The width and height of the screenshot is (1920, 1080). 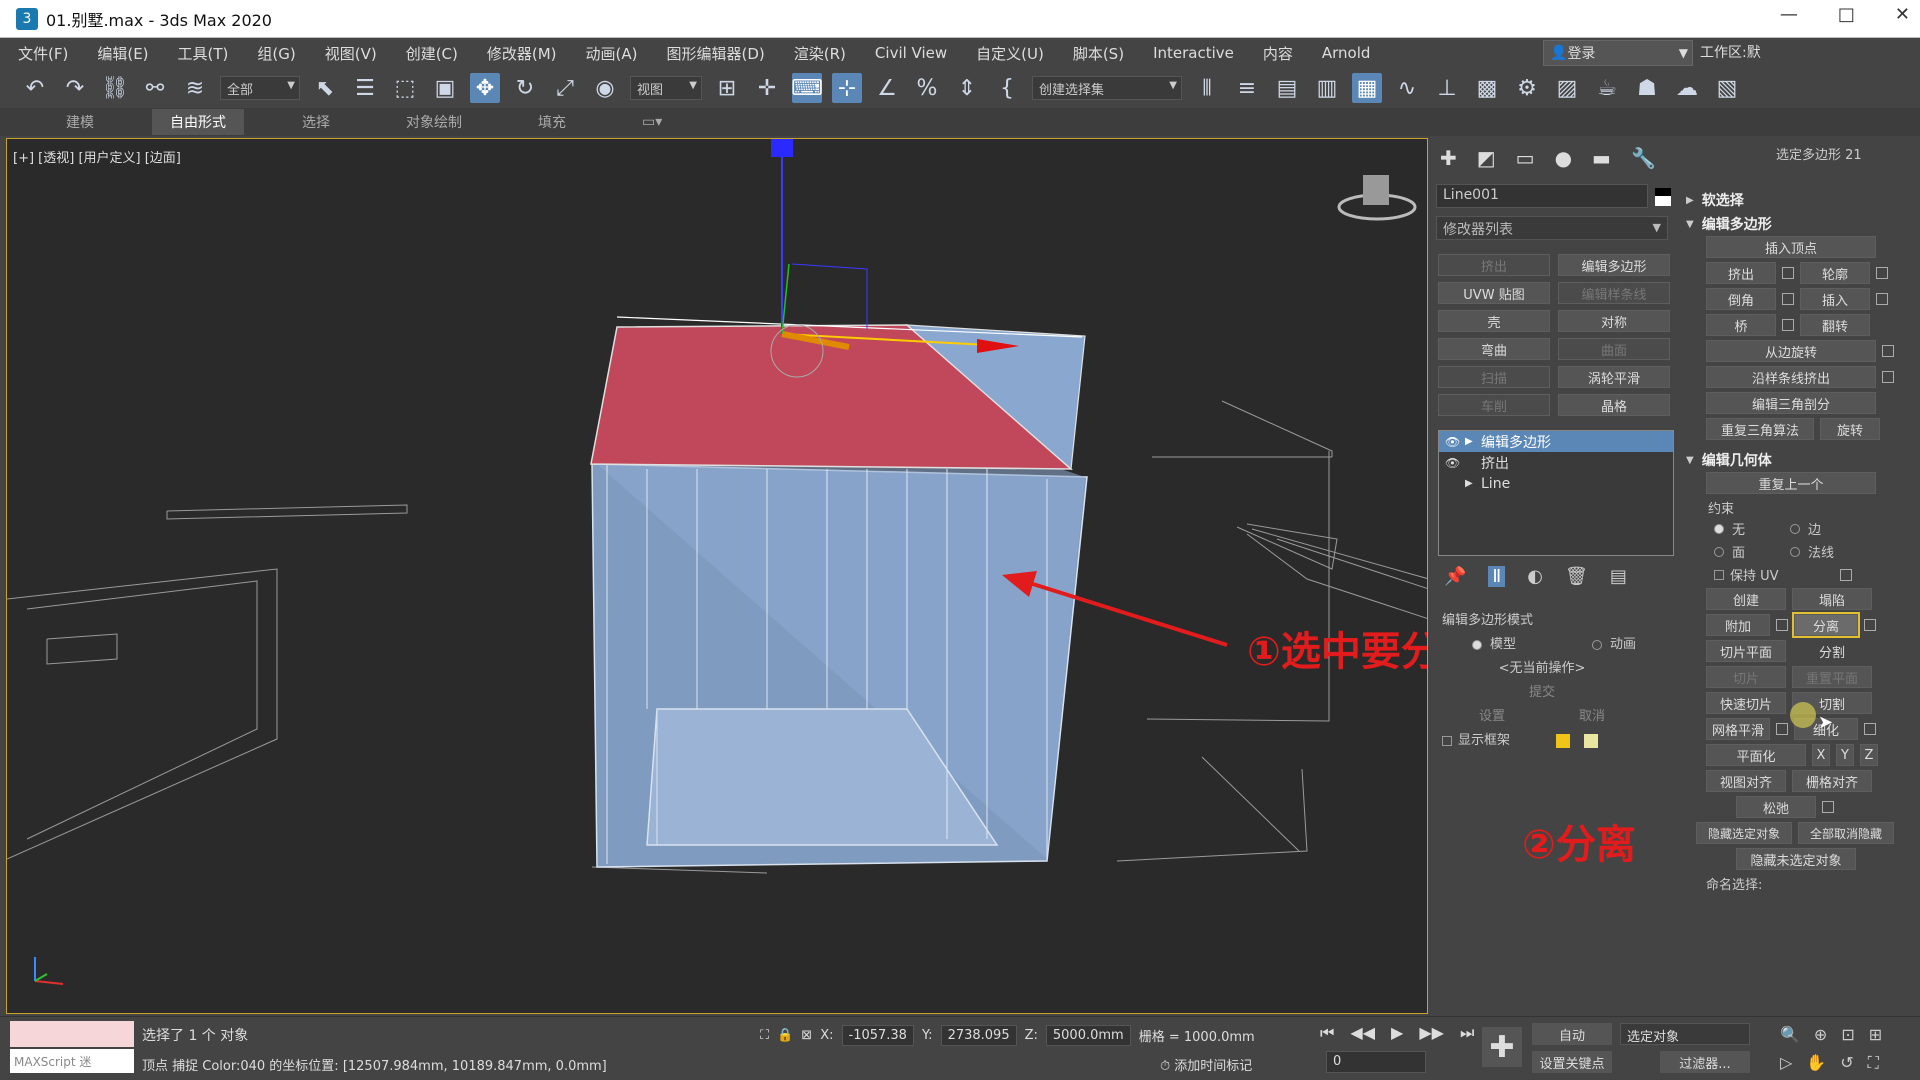 What do you see at coordinates (1107, 88) in the screenshot?
I see `named-selection-dropdown: 创建选择集 ▼` at bounding box center [1107, 88].